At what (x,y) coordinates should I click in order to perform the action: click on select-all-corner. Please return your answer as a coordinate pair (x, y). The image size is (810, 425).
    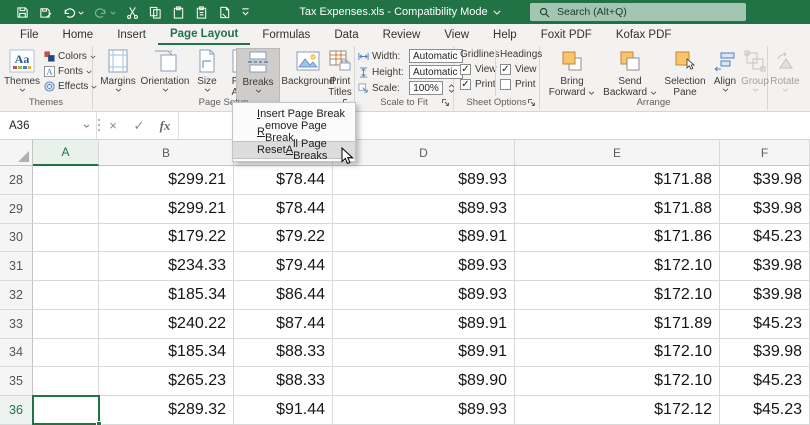
    Looking at the image, I should click on (16, 153).